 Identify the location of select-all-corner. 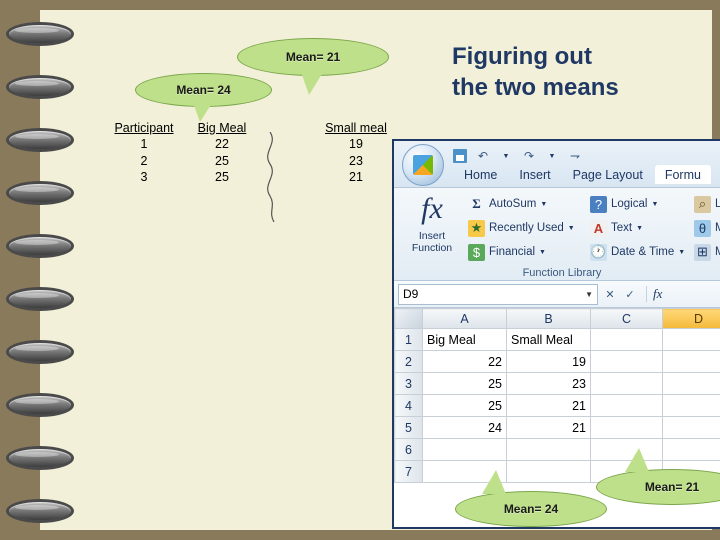
(408, 318).